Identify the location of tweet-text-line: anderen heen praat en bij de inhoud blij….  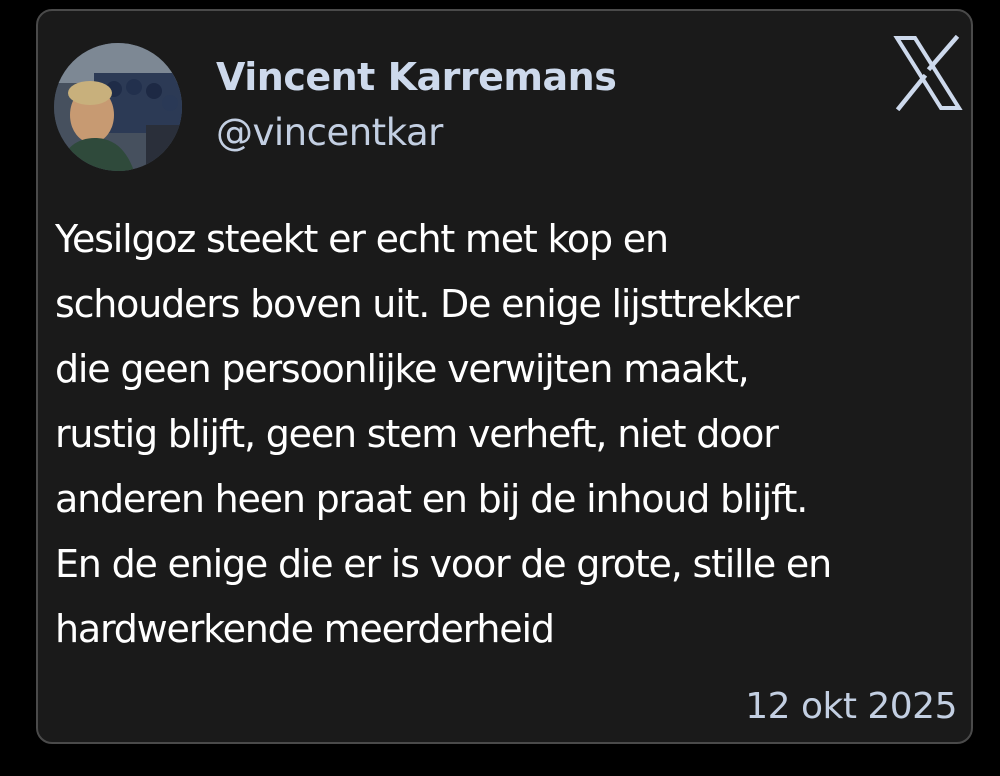
(431, 499).